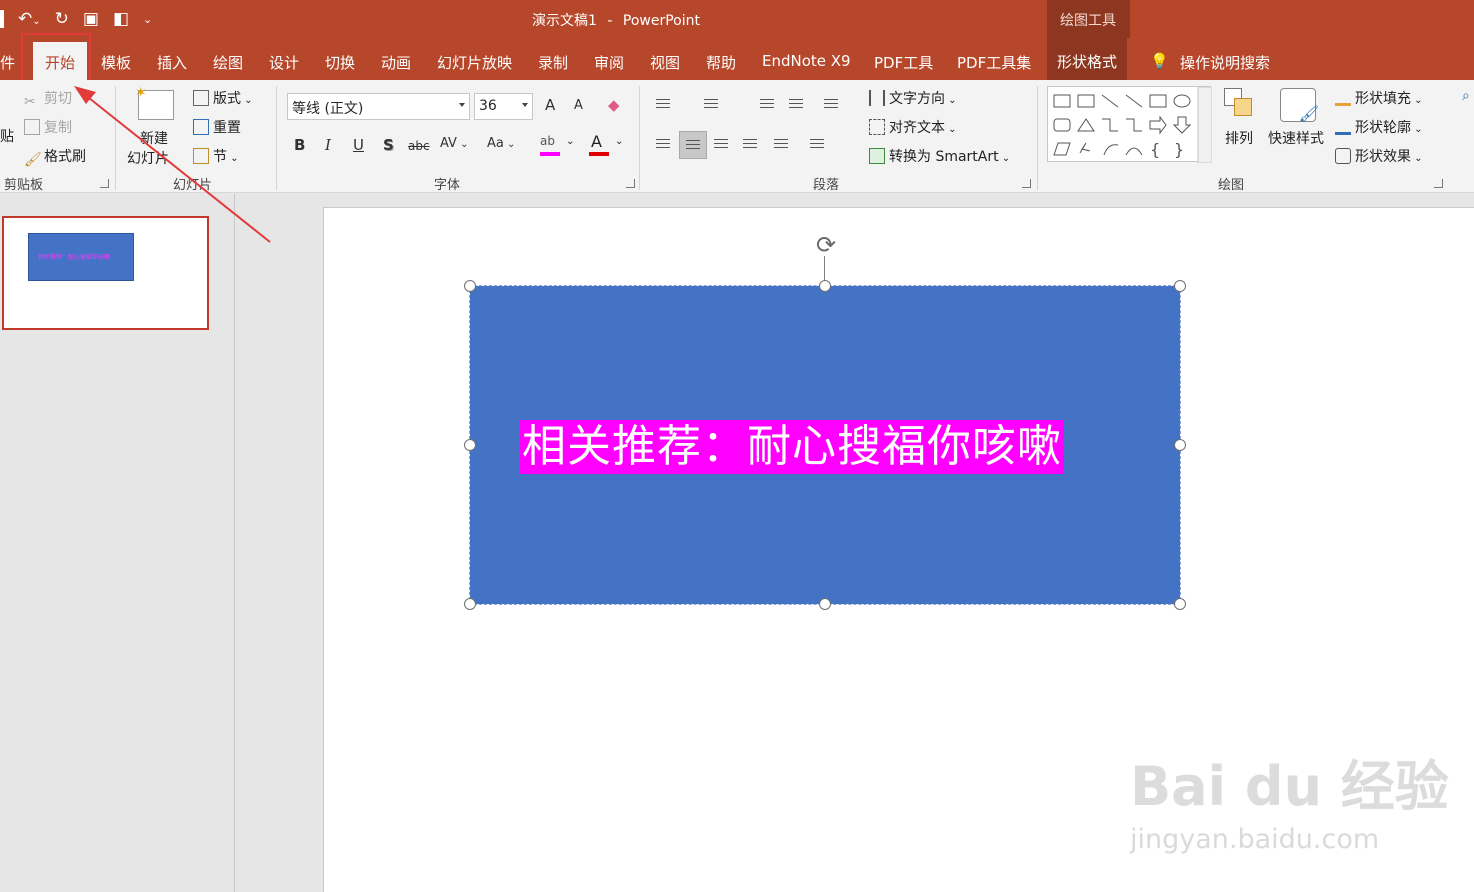 Image resolution: width=1474 pixels, height=892 pixels. Describe the element at coordinates (994, 62) in the screenshot. I see `tab-pdf-toolset: PDF工具集` at that location.